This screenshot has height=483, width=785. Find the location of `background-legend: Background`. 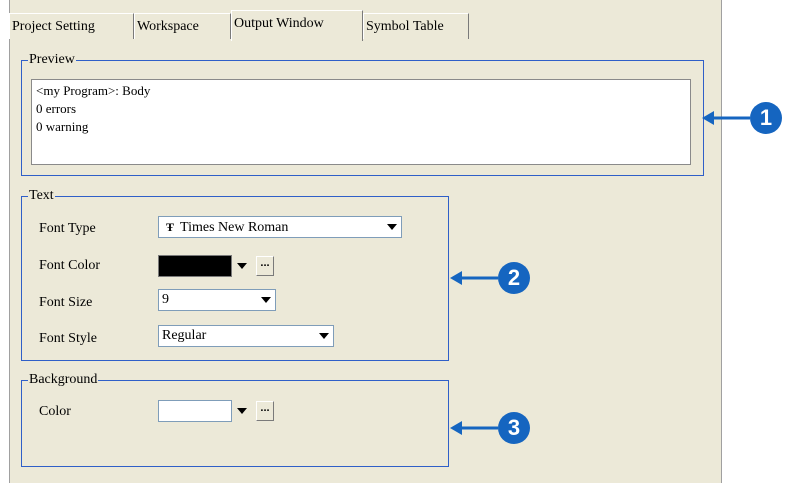

background-legend: Background is located at coordinates (63, 380).